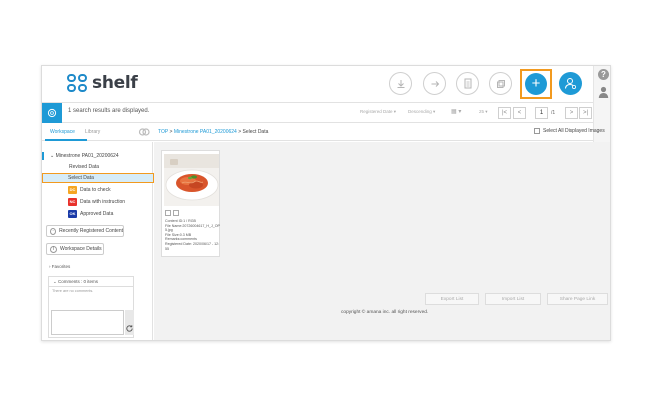  Describe the element at coordinates (87, 322) in the screenshot. I see `comment-input` at that location.